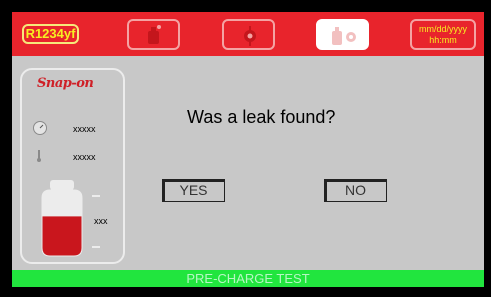  I want to click on refrigerant-tank-icon, so click(62, 218).